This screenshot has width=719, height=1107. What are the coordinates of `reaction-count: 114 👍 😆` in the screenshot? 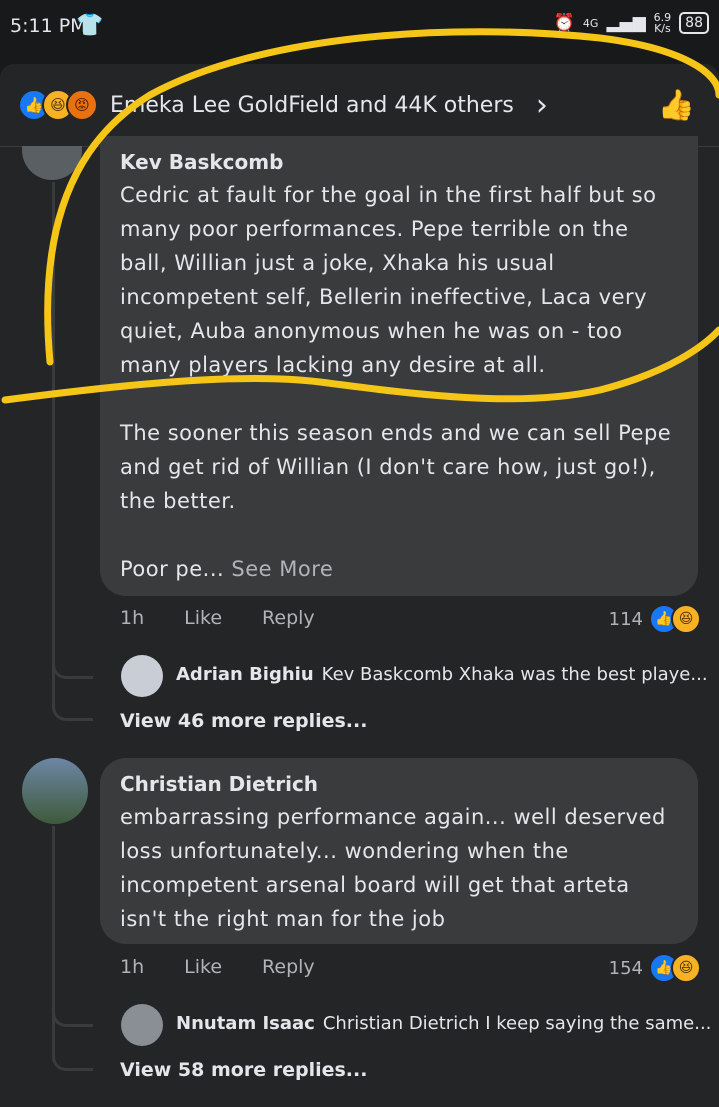 It's located at (655, 619).